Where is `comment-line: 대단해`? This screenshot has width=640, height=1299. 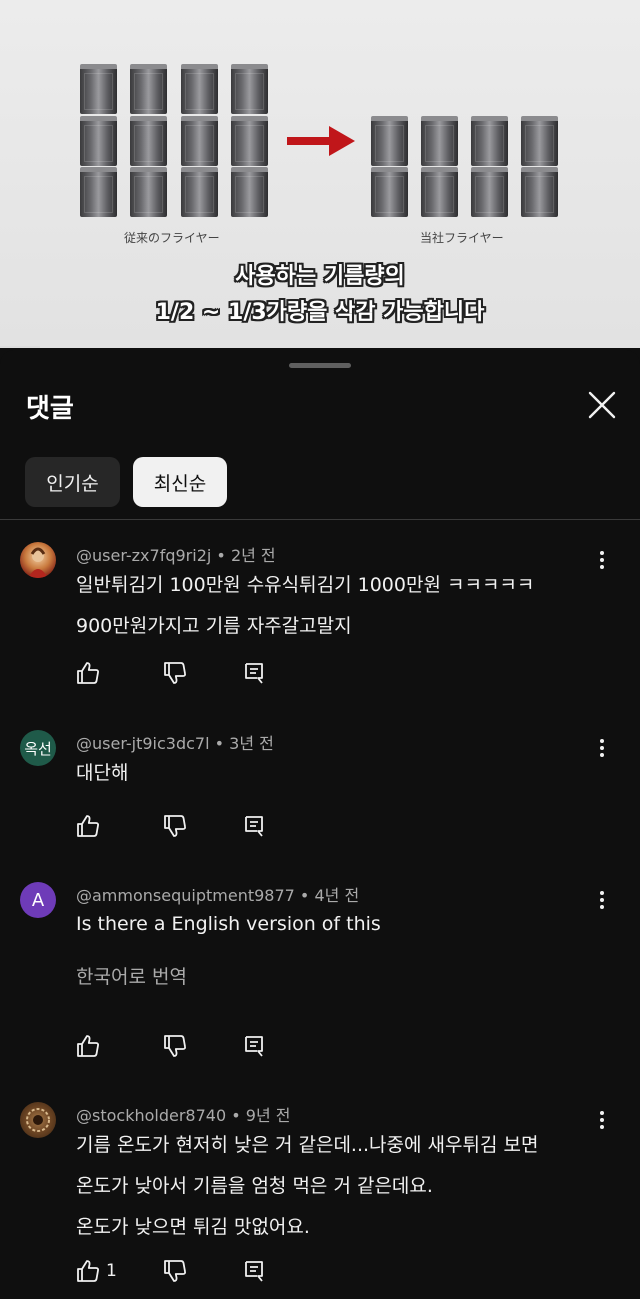
comment-line: 대단해 is located at coordinates (102, 773).